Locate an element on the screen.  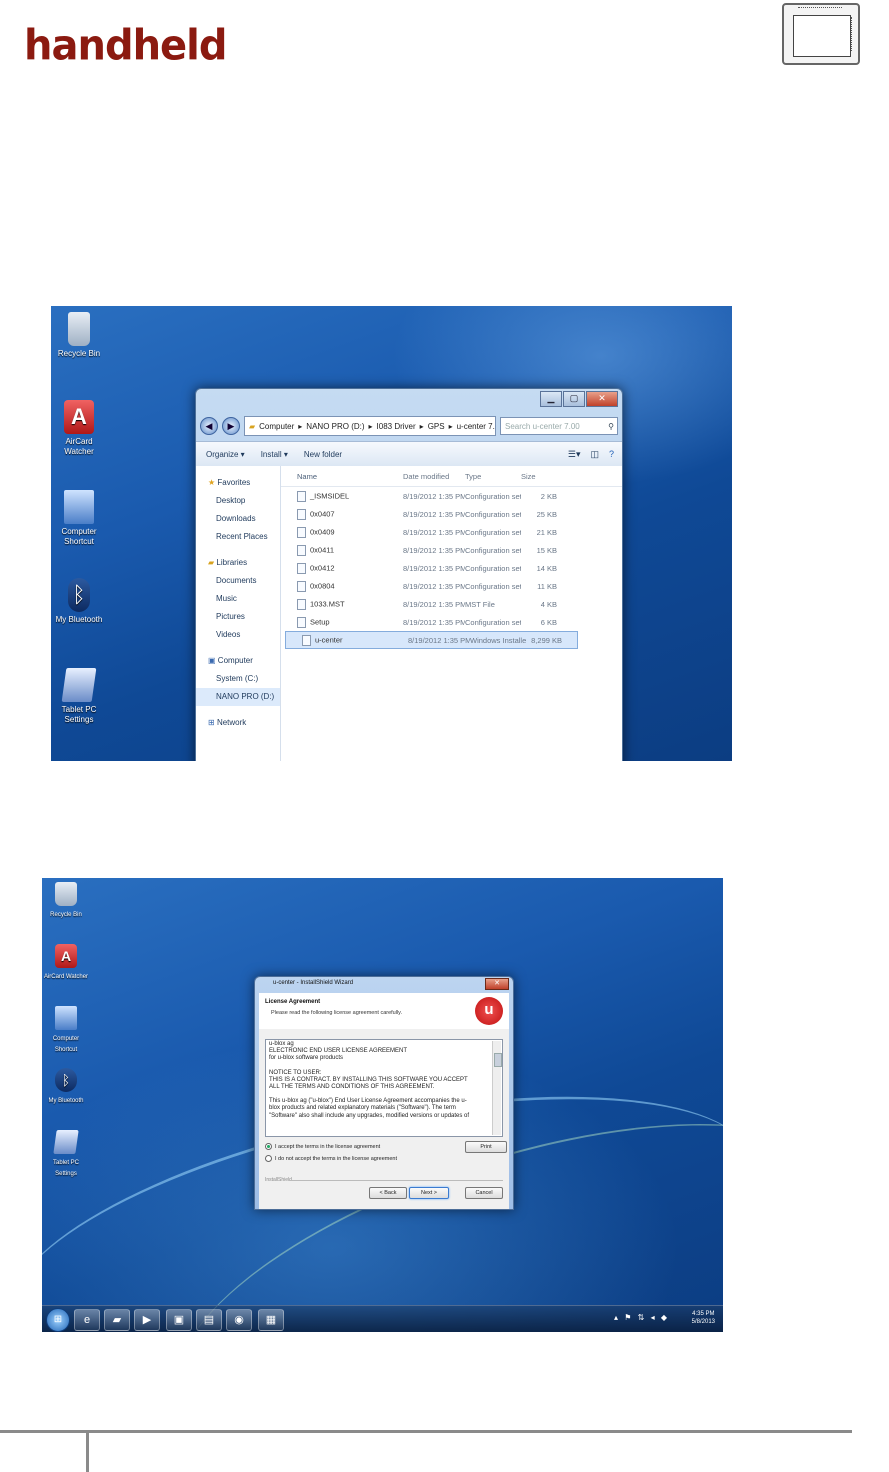
maximize-button: ▢ is located at coordinates (574, 399).